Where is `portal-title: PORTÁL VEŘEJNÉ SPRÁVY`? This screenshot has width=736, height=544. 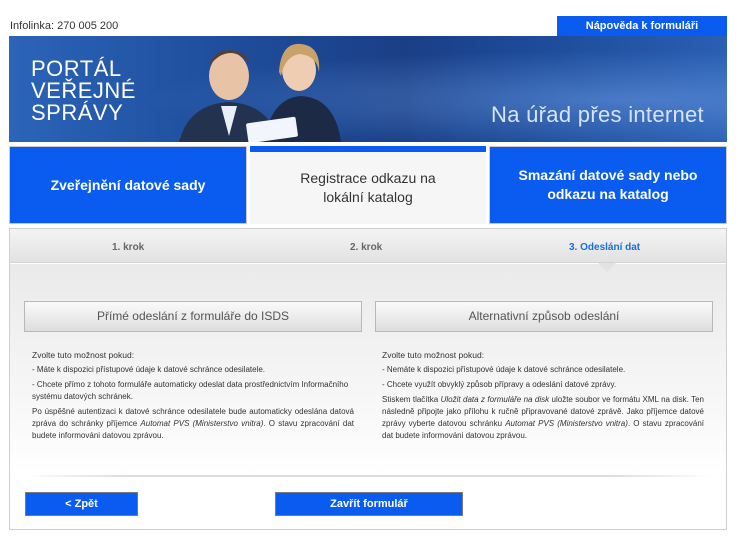 portal-title: PORTÁL VEŘEJNÉ SPRÁVY is located at coordinates (101, 91).